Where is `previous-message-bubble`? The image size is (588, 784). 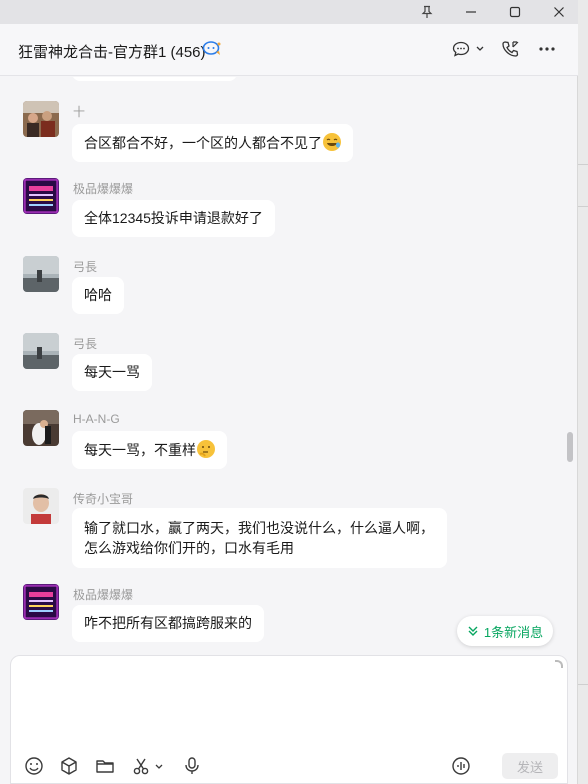
previous-message-bubble is located at coordinates (154, 79).